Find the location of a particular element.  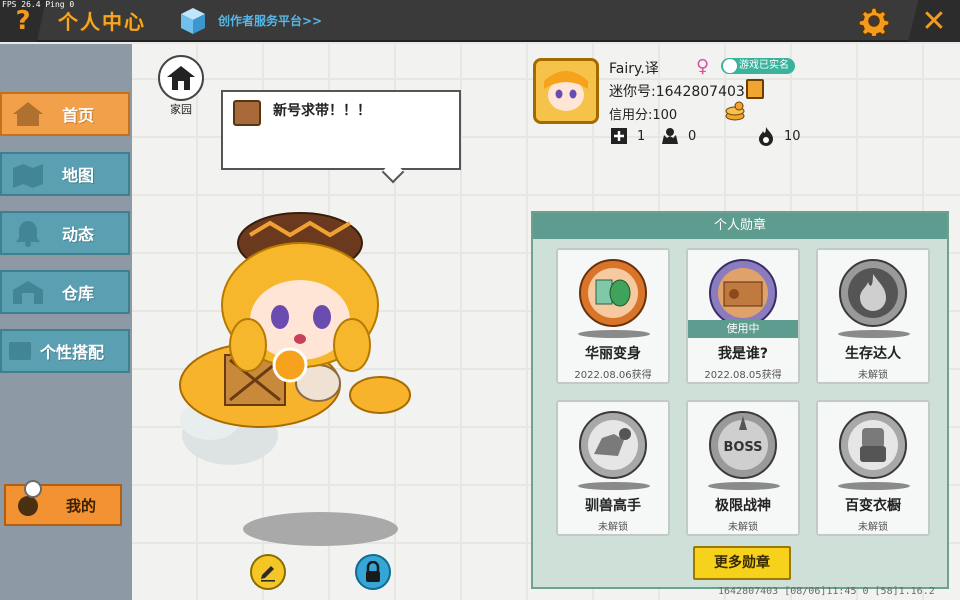

stat-value: 0 is located at coordinates (692, 136).